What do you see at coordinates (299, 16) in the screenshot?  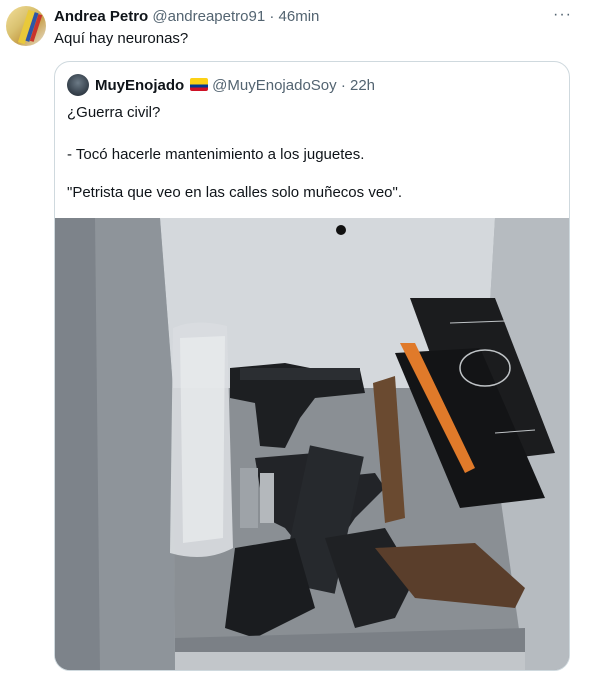 I see `timestamp: 46min` at bounding box center [299, 16].